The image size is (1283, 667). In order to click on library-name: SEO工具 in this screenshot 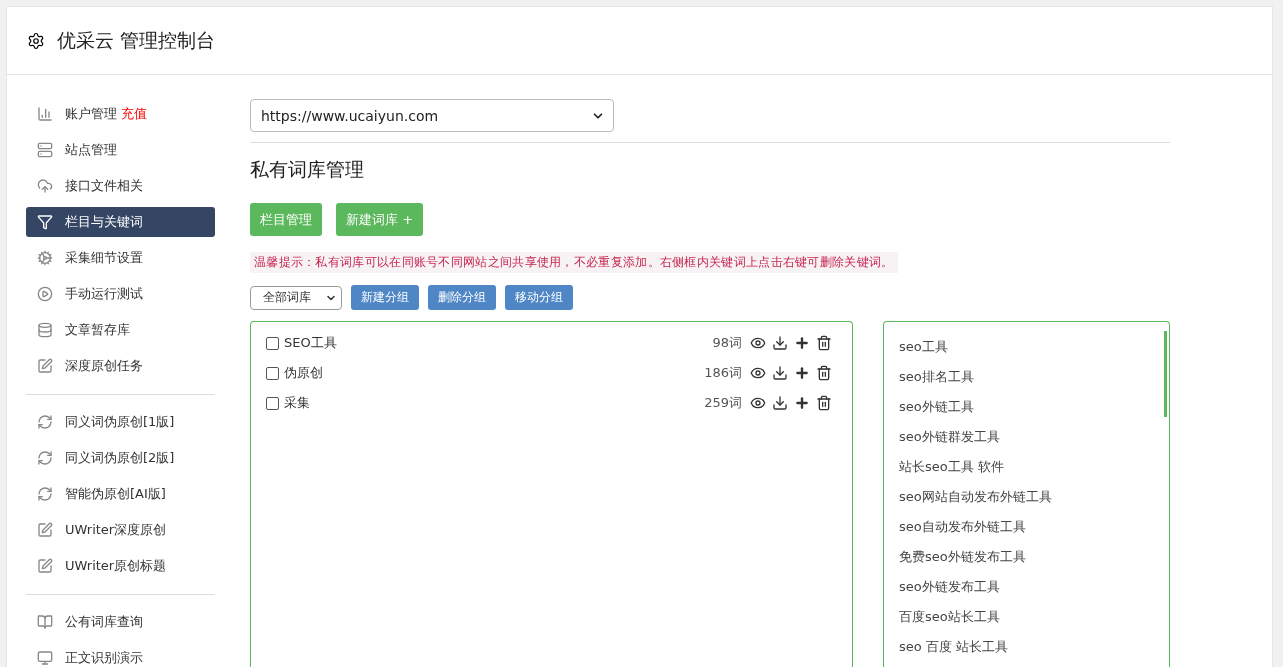, I will do `click(310, 343)`.